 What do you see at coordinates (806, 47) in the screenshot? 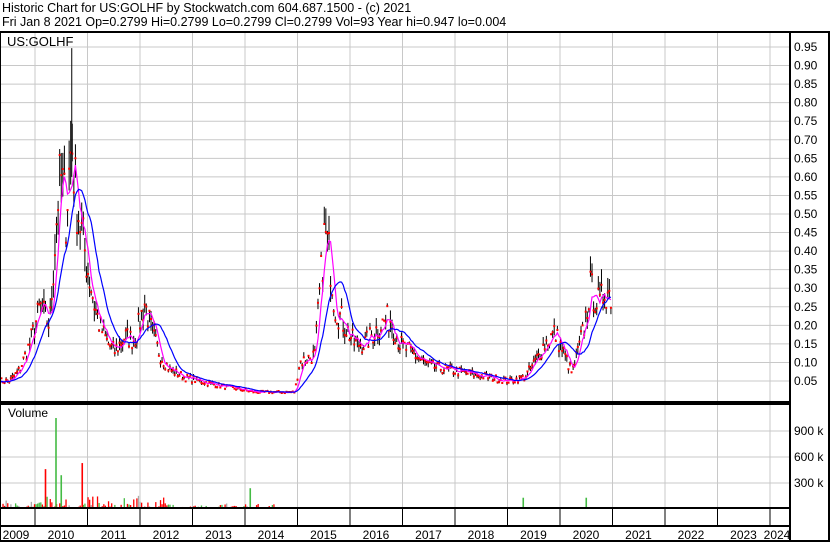
I see `price-tick-label: 0.95` at bounding box center [806, 47].